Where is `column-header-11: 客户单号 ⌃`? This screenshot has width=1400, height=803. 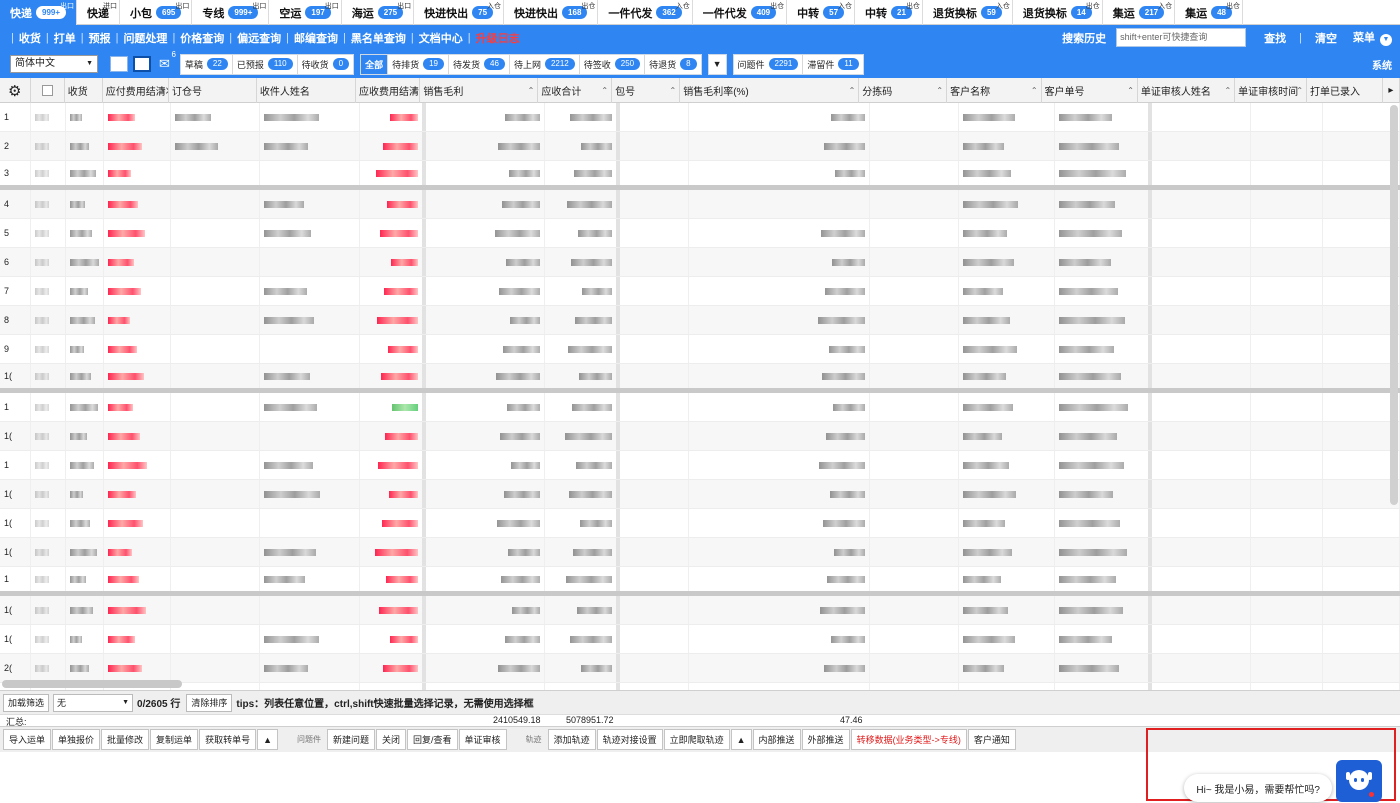
column-header-11: 客户单号 ⌃ is located at coordinates (1090, 90).